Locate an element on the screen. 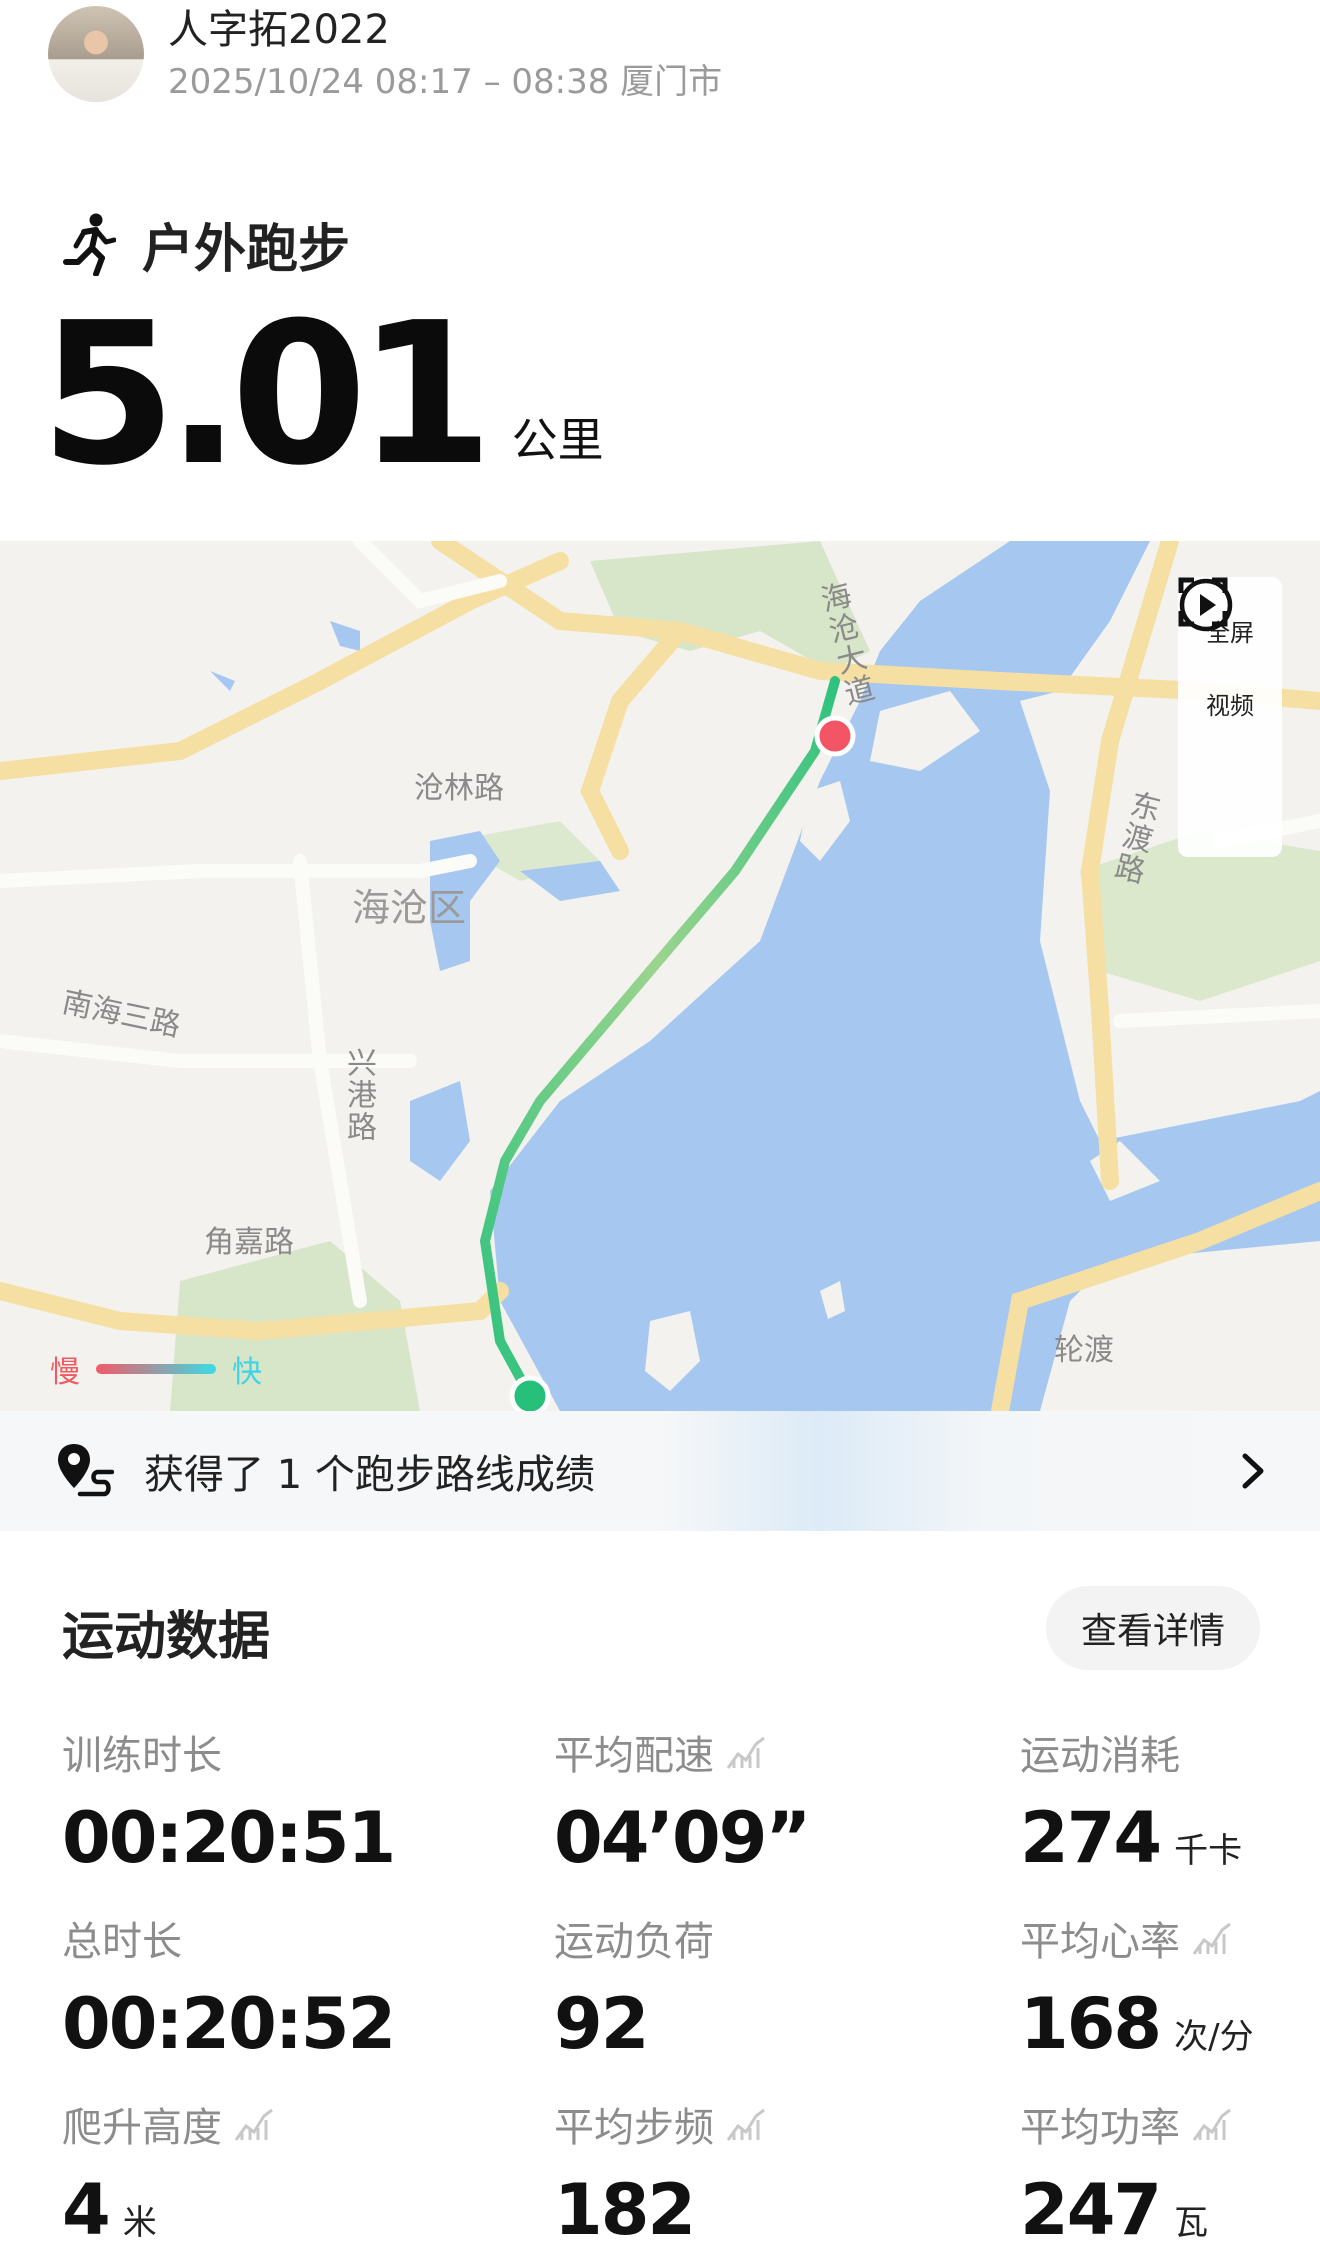 This screenshot has width=1320, height=2251. play-icon is located at coordinates (1206, 605).